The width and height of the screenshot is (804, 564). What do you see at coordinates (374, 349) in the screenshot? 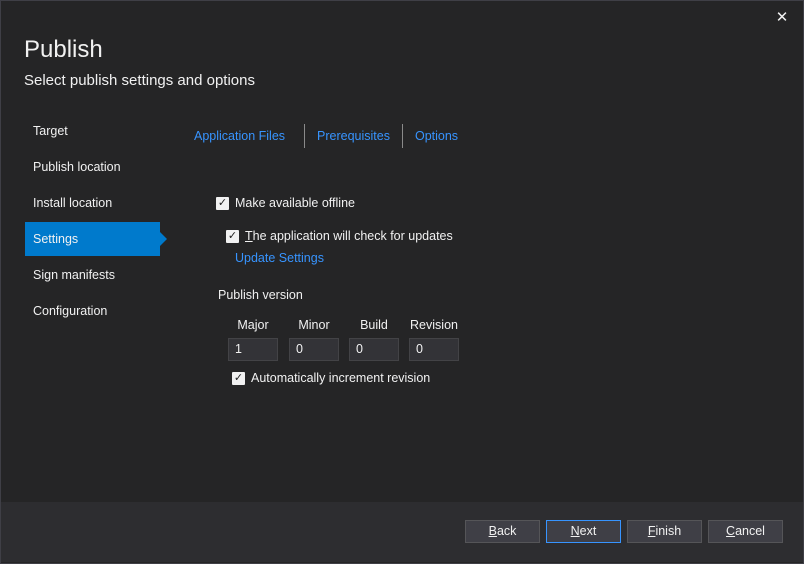
I see `build-input: 0` at bounding box center [374, 349].